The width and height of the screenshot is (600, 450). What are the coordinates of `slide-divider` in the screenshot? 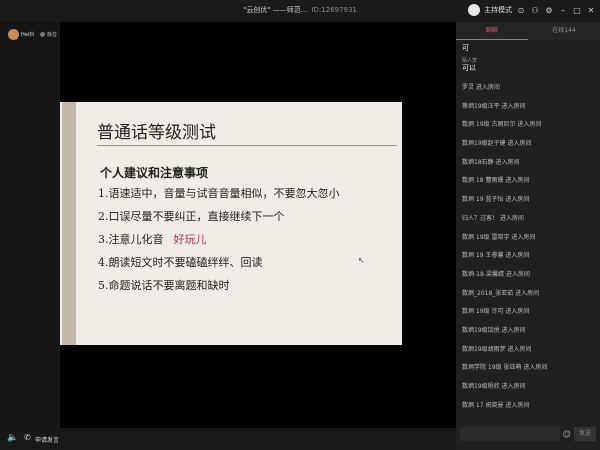 It's located at (247, 145).